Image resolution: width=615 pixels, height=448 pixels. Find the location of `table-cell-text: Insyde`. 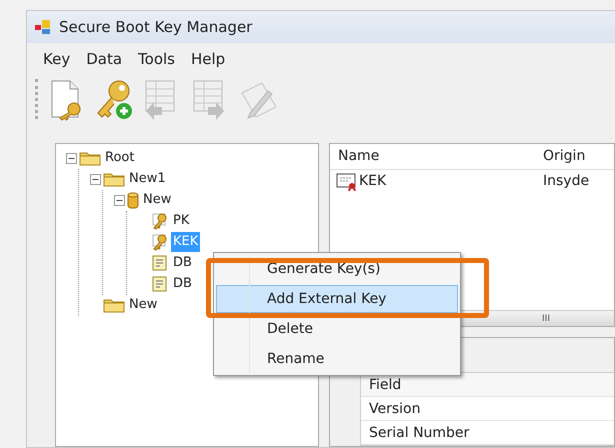

table-cell-text: Insyde is located at coordinates (566, 181).